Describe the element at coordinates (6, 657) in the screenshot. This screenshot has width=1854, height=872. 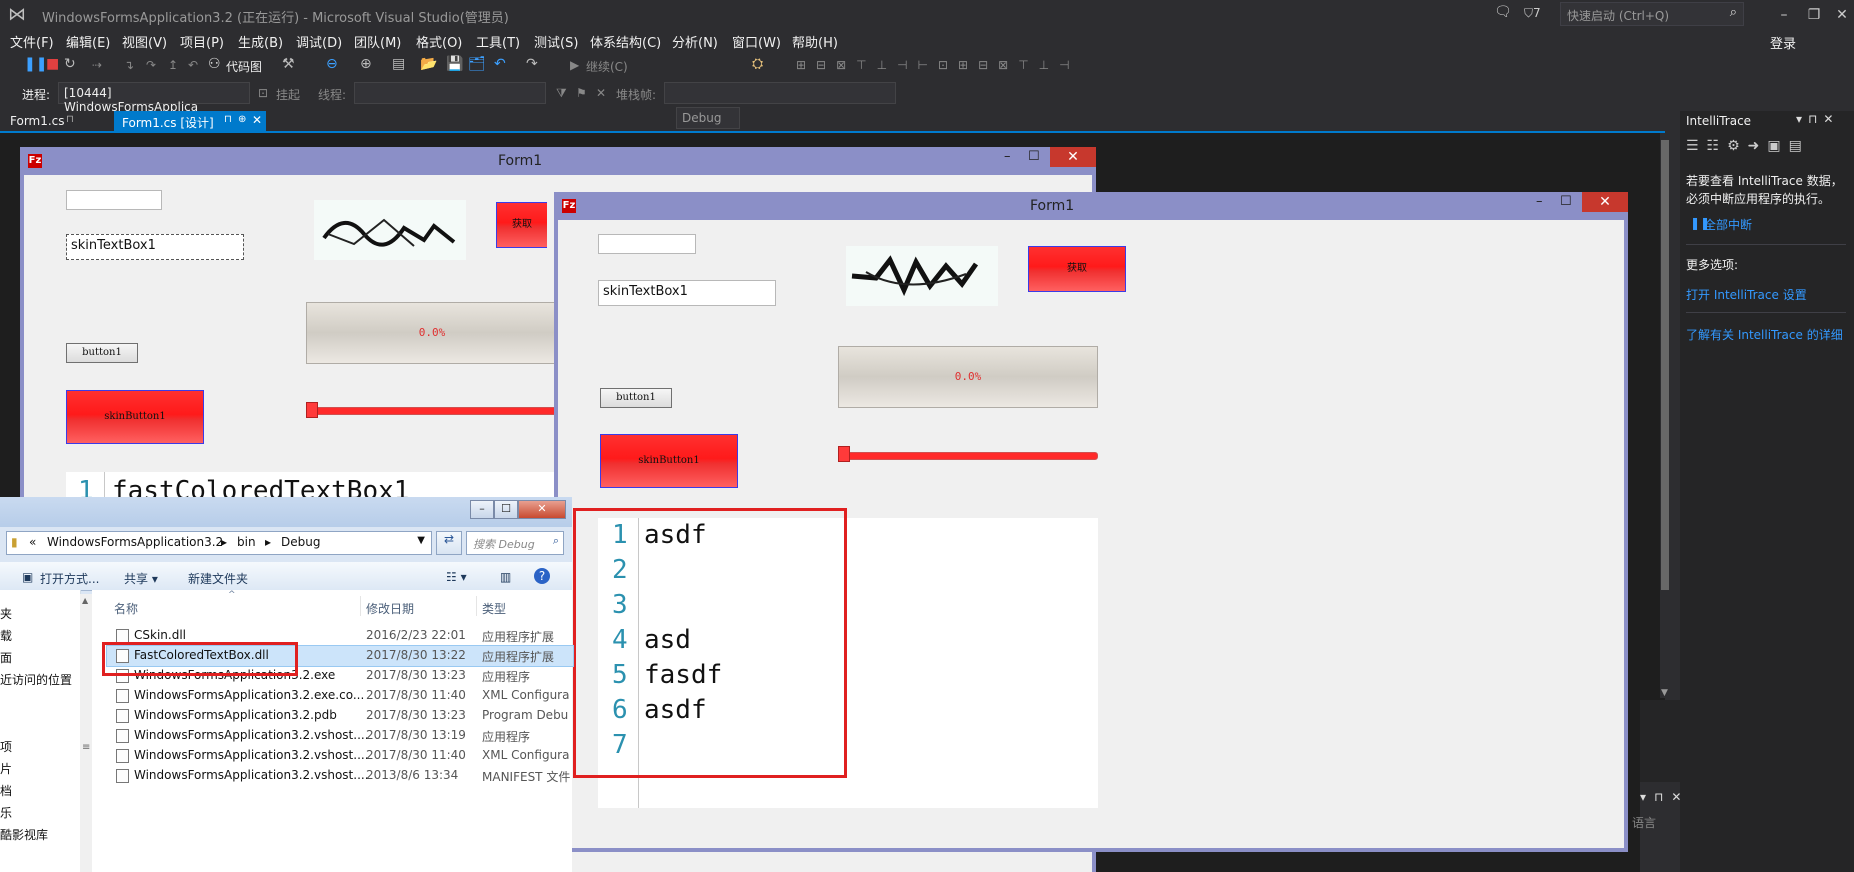
I see `nav-item: 面` at that location.